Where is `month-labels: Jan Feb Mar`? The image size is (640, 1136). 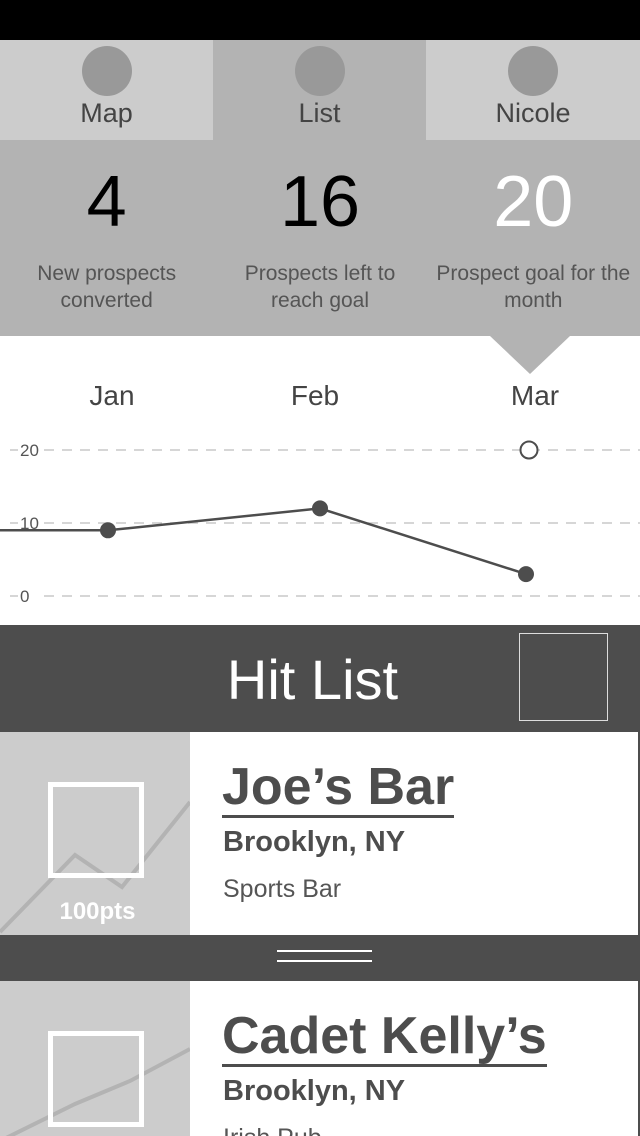
month-labels: Jan Feb Mar is located at coordinates (320, 400).